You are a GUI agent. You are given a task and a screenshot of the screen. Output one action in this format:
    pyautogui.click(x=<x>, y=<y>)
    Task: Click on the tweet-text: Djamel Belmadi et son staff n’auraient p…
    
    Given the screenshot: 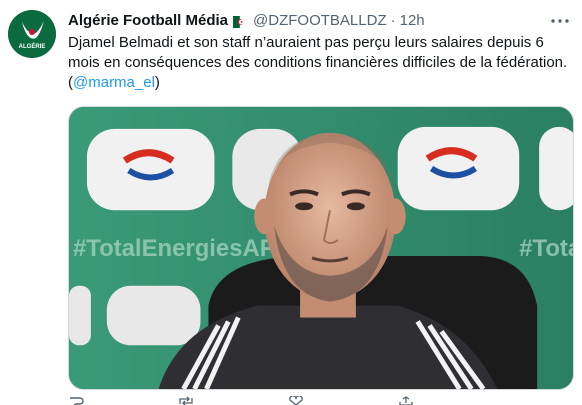 What is the action you would take?
    pyautogui.click(x=321, y=63)
    